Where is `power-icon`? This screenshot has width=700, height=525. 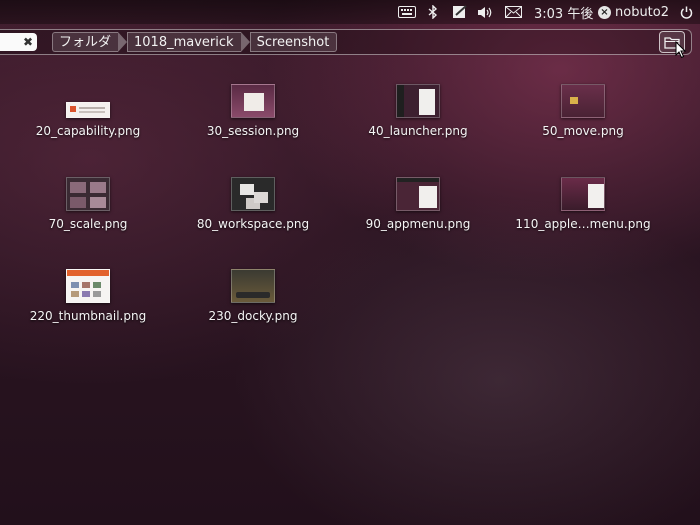 power-icon is located at coordinates (686, 12).